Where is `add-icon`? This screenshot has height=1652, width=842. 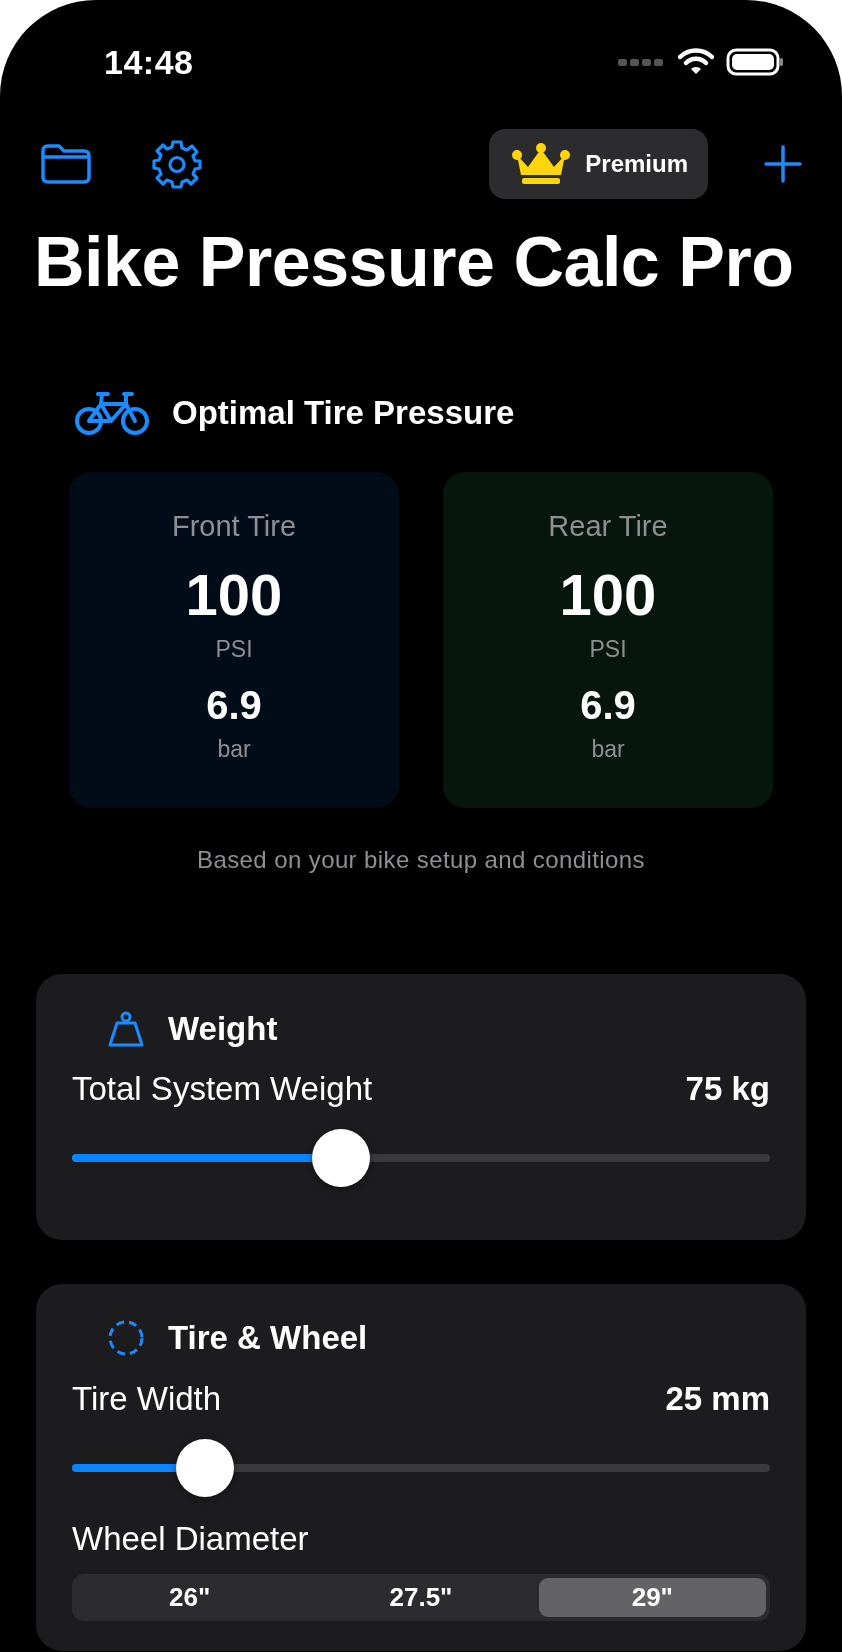
add-icon is located at coordinates (783, 164).